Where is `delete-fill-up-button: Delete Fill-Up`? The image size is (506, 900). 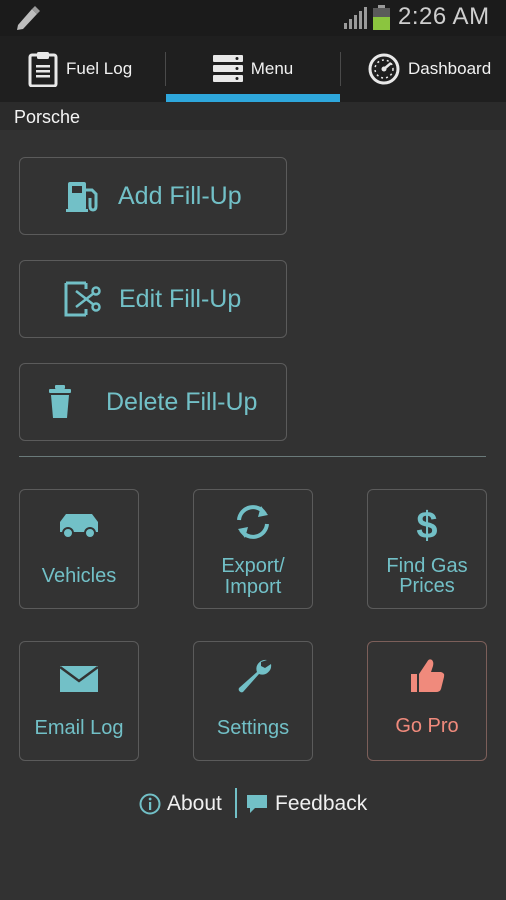
delete-fill-up-button: Delete Fill-Up is located at coordinates (153, 402).